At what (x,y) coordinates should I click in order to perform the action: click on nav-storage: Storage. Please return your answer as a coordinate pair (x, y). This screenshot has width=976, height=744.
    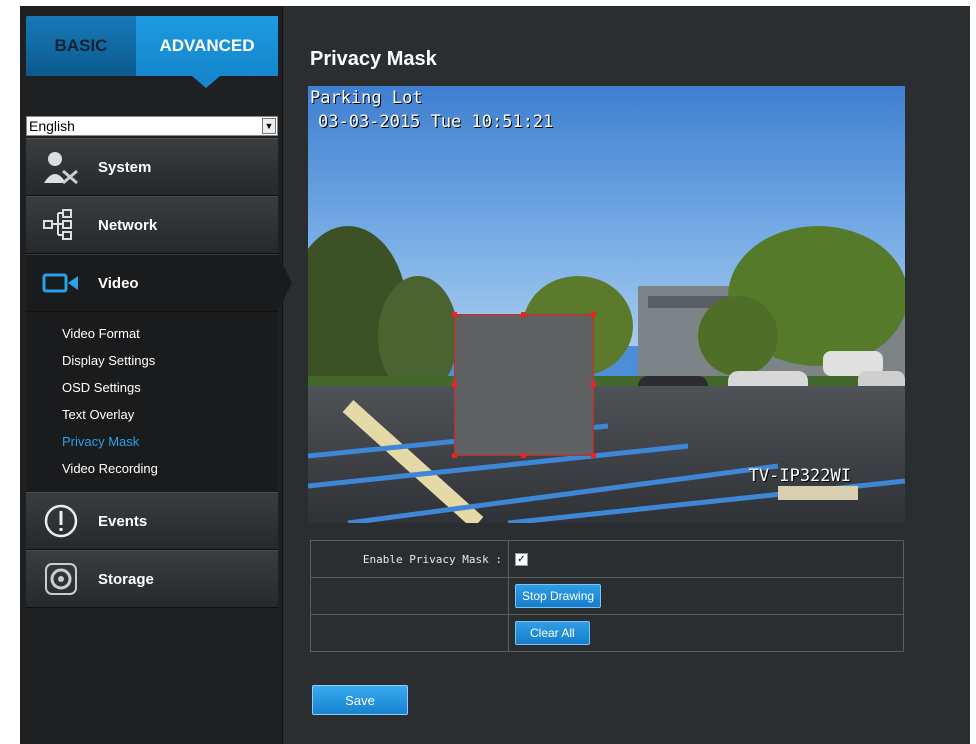
    Looking at the image, I should click on (152, 579).